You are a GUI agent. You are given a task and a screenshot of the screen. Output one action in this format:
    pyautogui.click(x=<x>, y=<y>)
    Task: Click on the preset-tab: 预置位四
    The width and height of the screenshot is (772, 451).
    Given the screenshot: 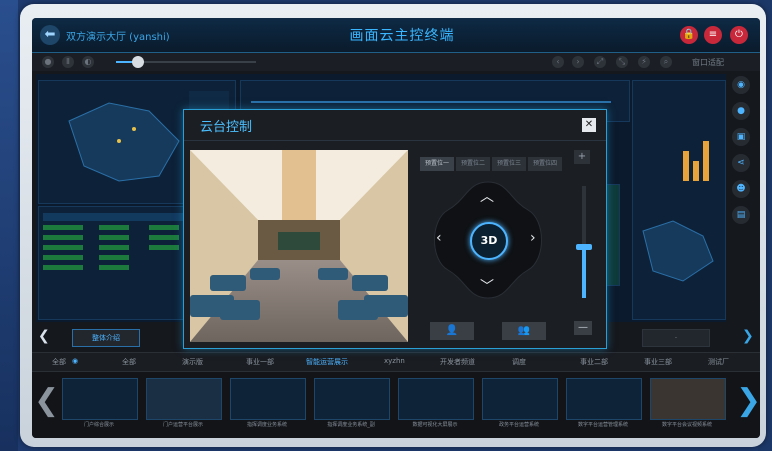 What is the action you would take?
    pyautogui.click(x=545, y=164)
    